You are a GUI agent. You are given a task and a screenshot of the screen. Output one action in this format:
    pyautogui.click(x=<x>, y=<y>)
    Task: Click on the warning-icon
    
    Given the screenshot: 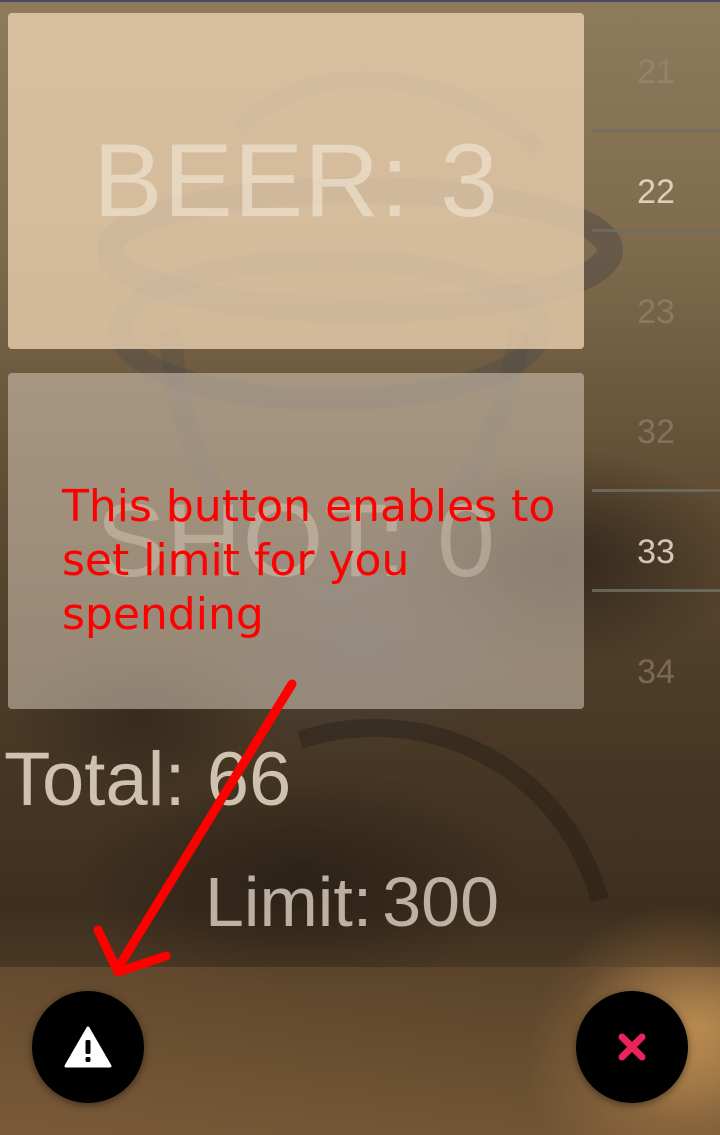 What is the action you would take?
    pyautogui.click(x=88, y=1047)
    